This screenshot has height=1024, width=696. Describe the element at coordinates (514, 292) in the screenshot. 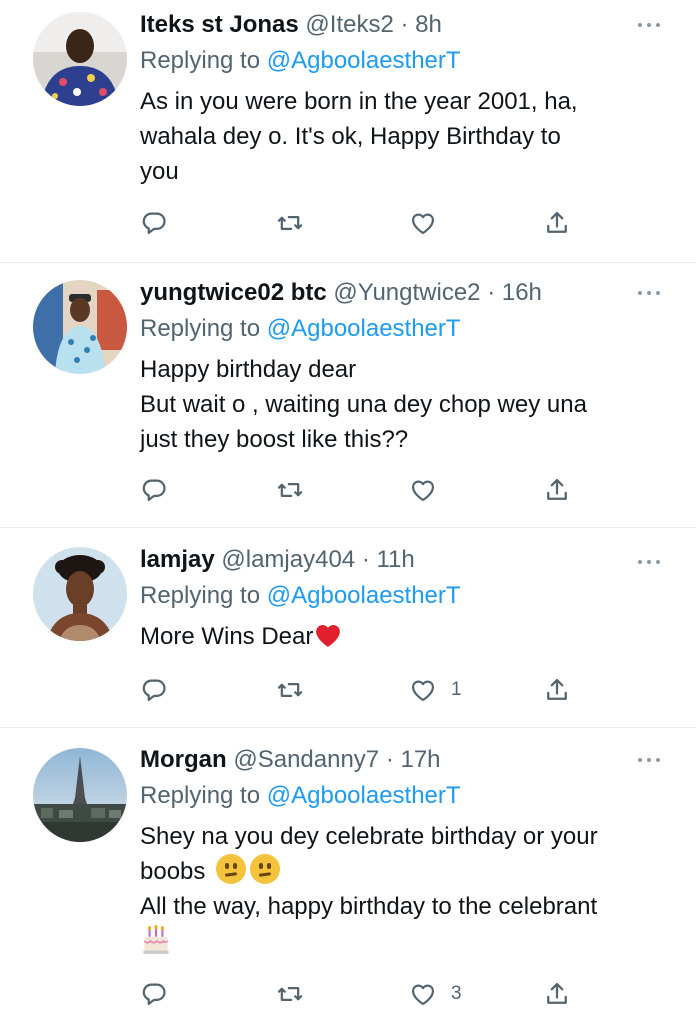

I see `timestamp: · 16h` at that location.